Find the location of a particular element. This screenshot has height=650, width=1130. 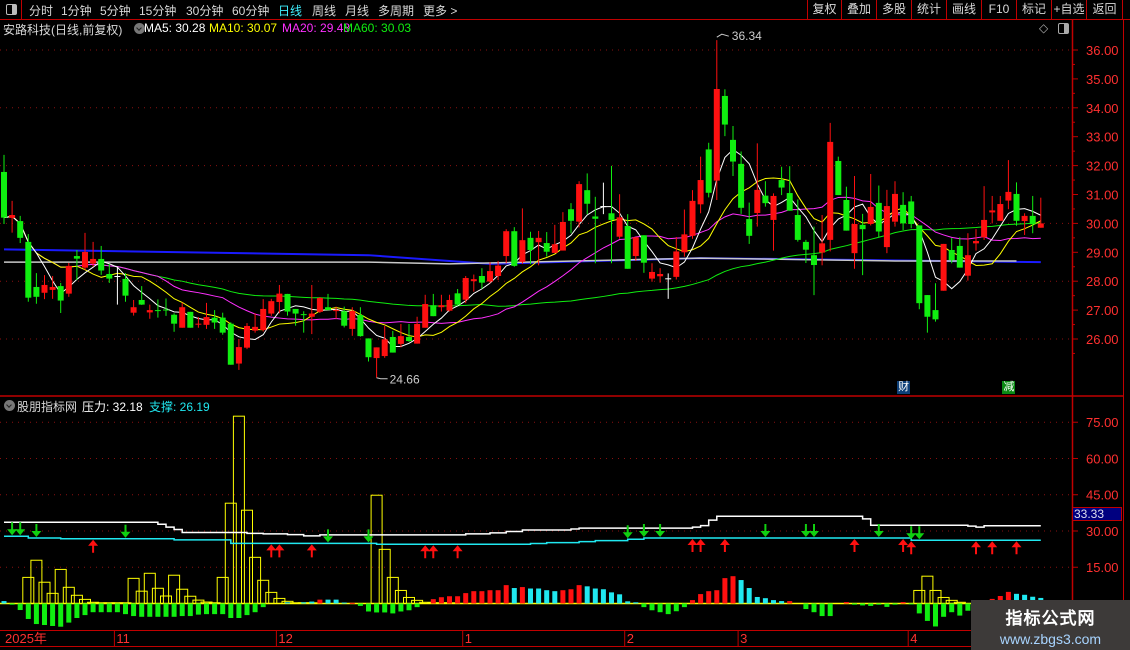

event-flag-reduce: 减 is located at coordinates (1009, 387).